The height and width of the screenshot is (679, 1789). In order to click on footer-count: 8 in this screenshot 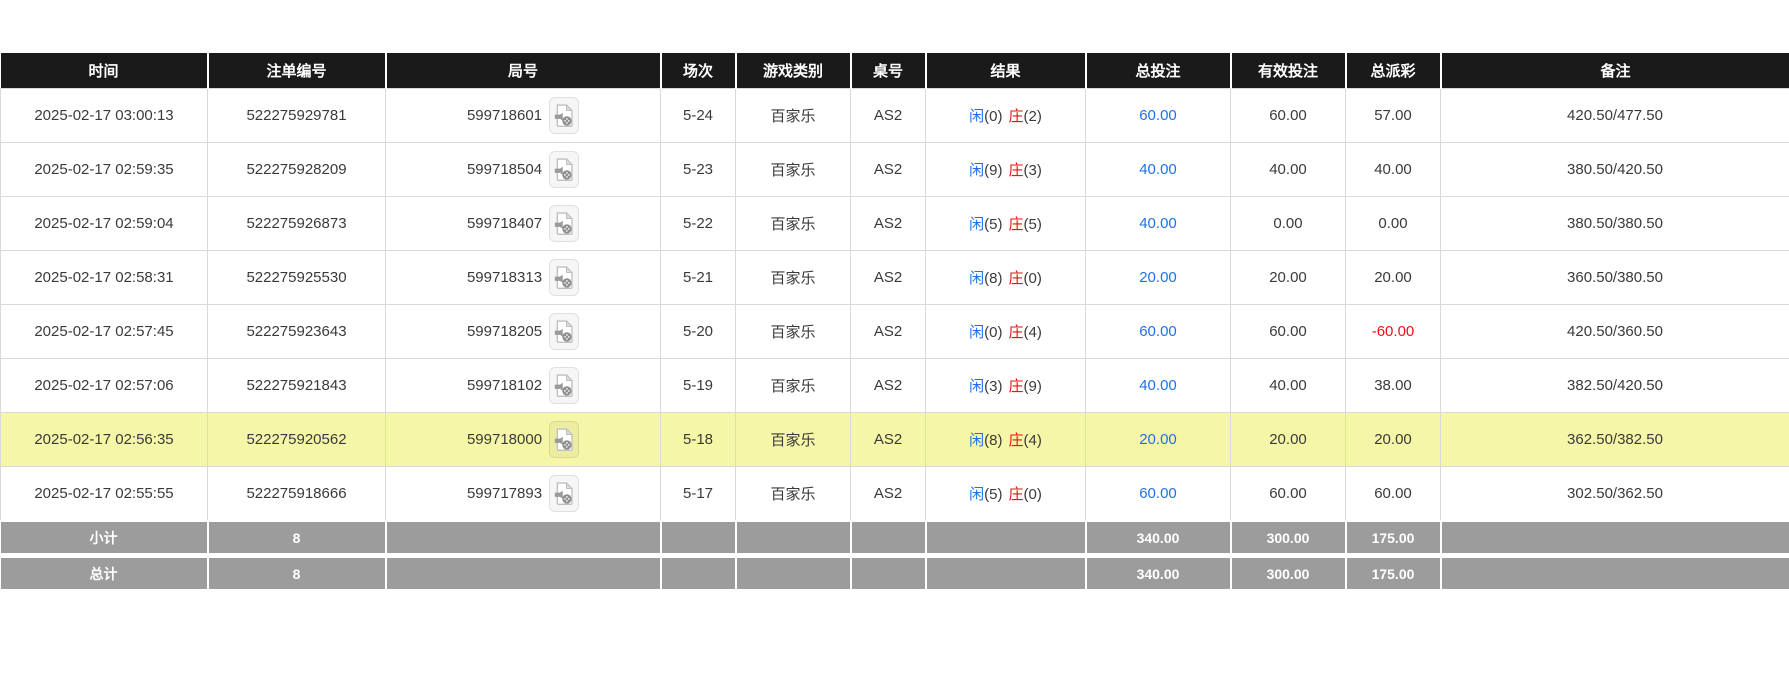, I will do `click(297, 538)`.